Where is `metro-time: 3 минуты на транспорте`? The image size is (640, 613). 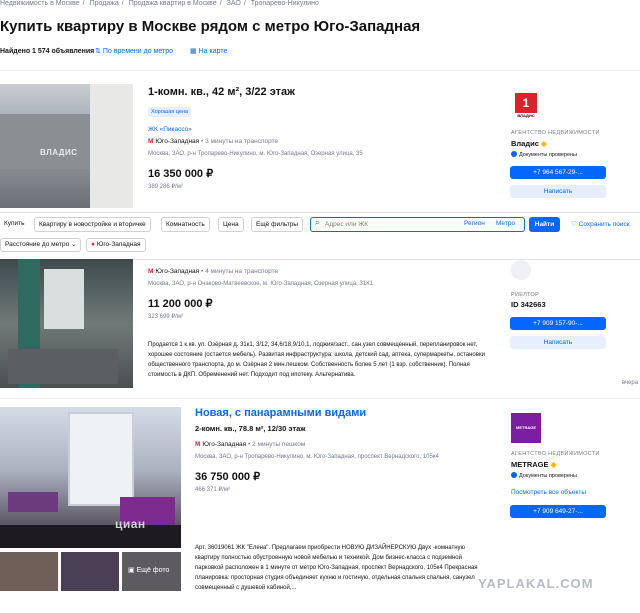 metro-time: 3 минуты на транспорте is located at coordinates (242, 141).